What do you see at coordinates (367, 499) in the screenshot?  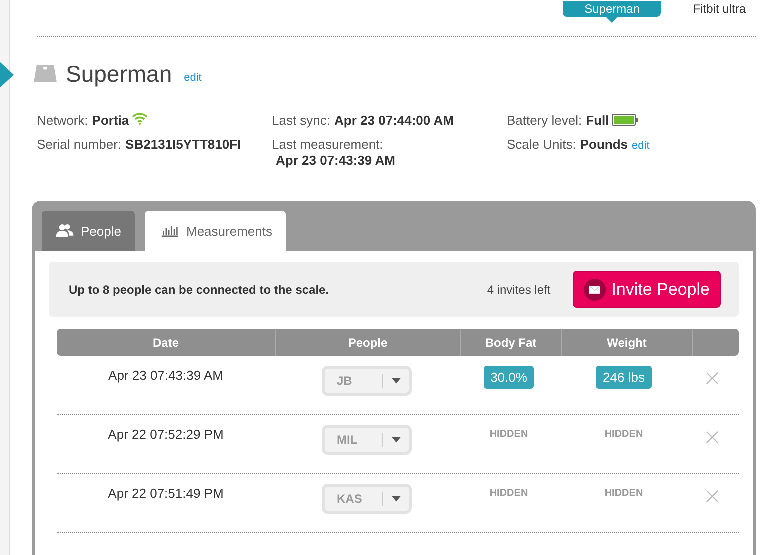 I see `person-dropdown: KAS` at bounding box center [367, 499].